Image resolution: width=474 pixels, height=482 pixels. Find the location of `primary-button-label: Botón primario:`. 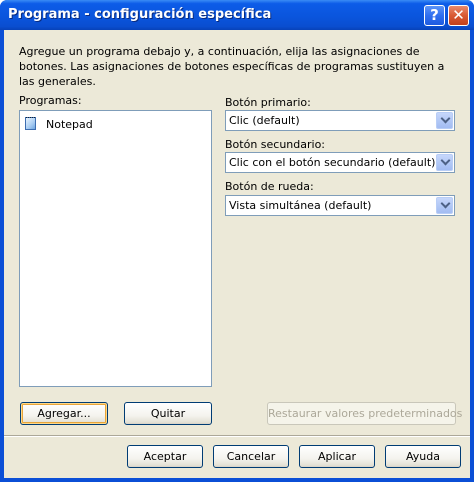

primary-button-label: Botón primario: is located at coordinates (268, 102).